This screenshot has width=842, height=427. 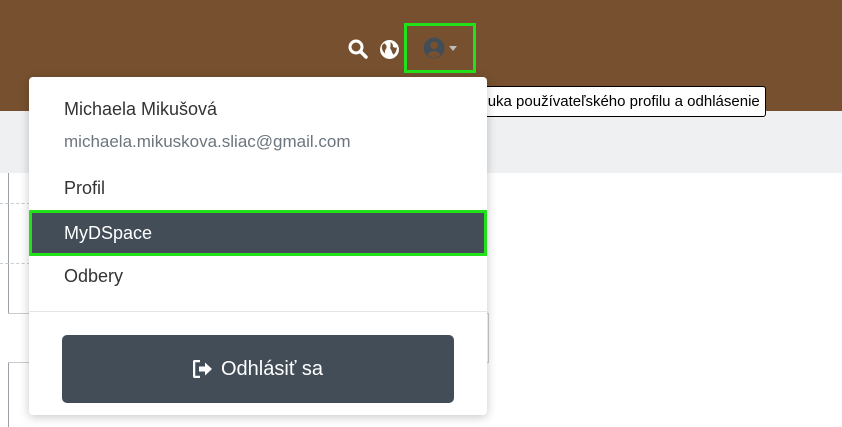 What do you see at coordinates (272, 368) in the screenshot?
I see `logout-label: Odhlásiť sa` at bounding box center [272, 368].